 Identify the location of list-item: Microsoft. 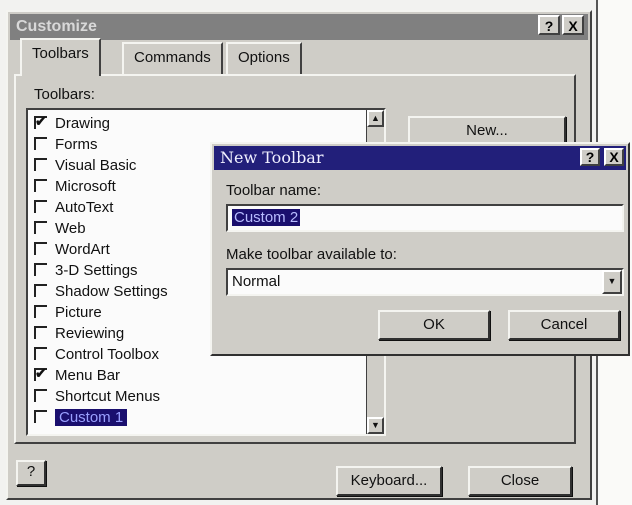
(75, 187).